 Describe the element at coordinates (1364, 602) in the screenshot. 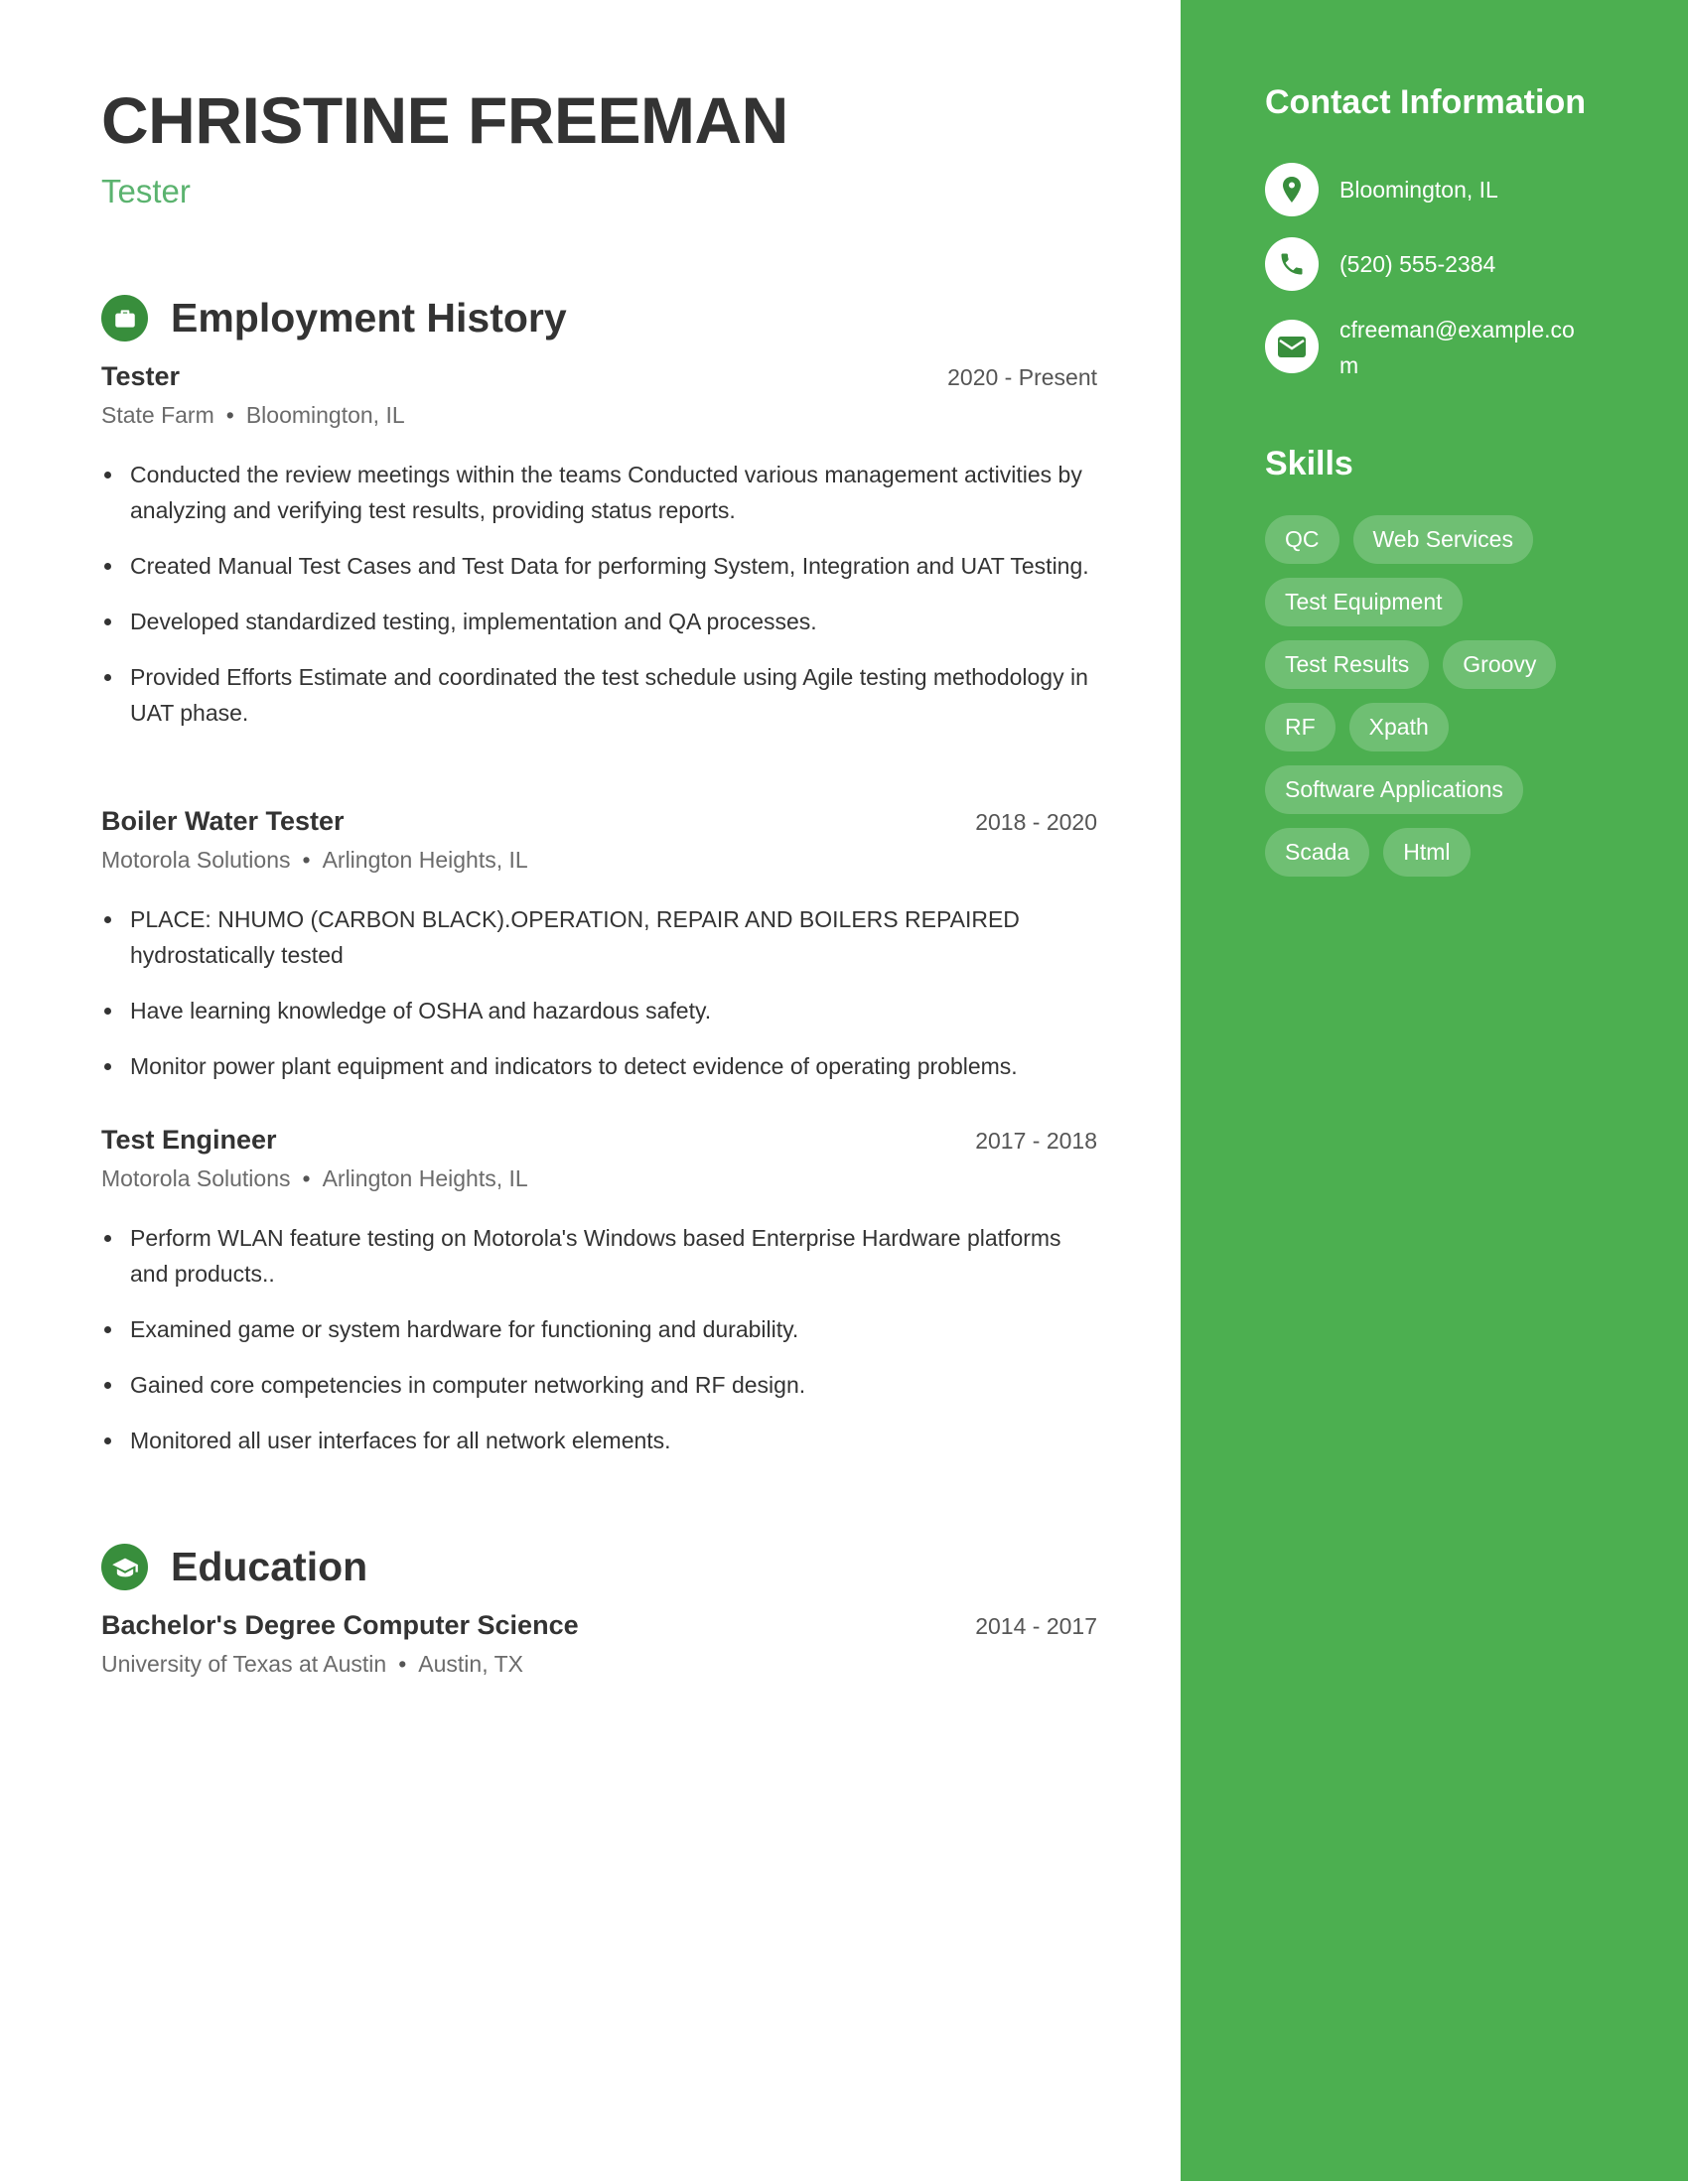

I see `skill-tag: Test Equipment` at that location.